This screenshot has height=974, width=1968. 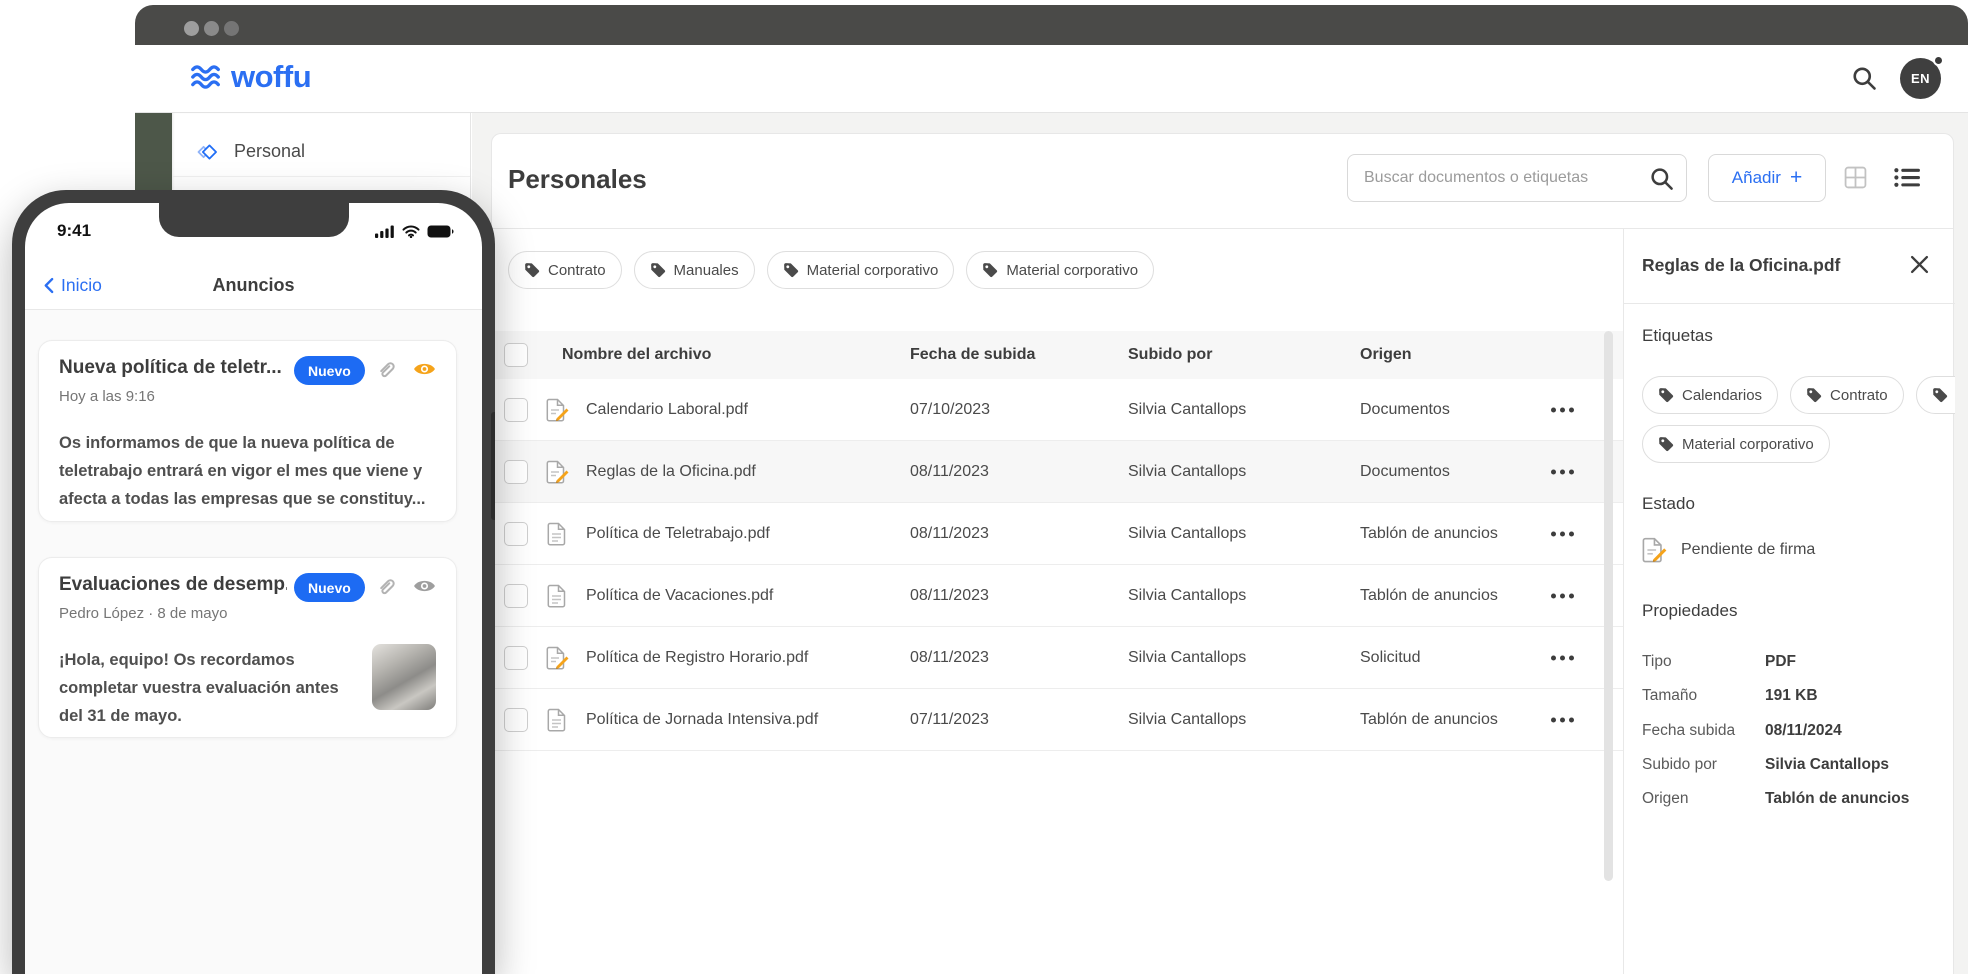 What do you see at coordinates (329, 587) in the screenshot?
I see `new-badge: Nuevo` at bounding box center [329, 587].